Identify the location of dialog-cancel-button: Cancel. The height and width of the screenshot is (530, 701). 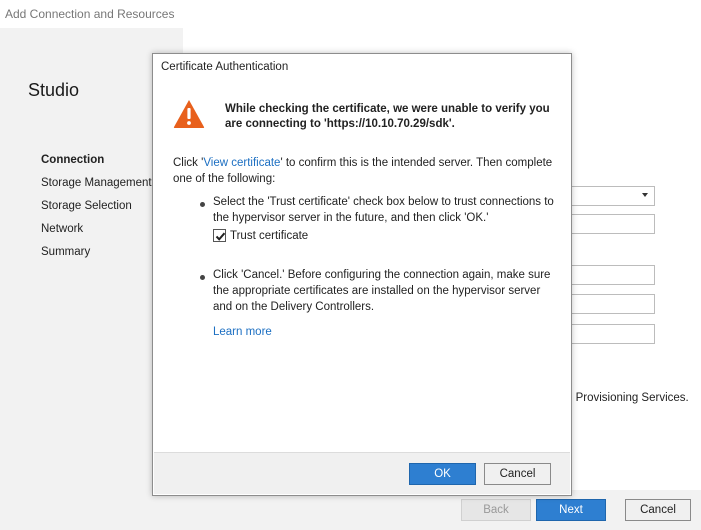
(517, 474).